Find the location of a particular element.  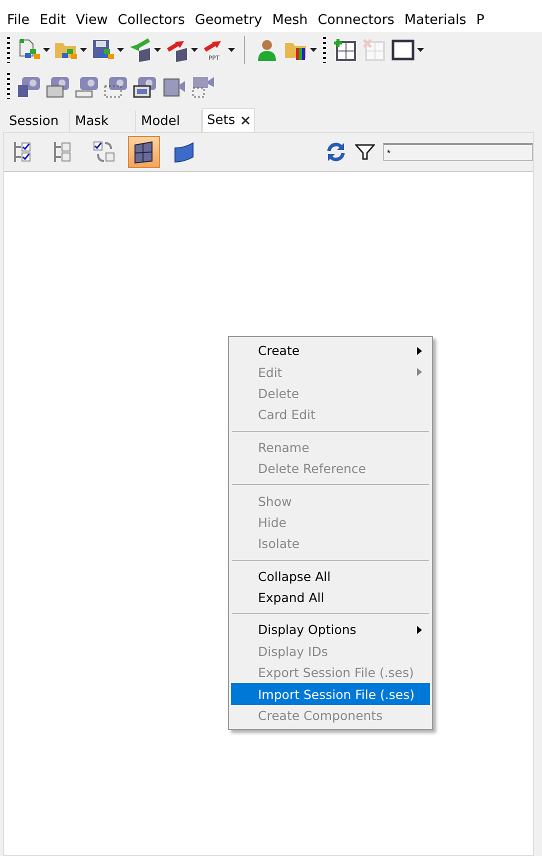

tab-label: Mask is located at coordinates (91, 121).